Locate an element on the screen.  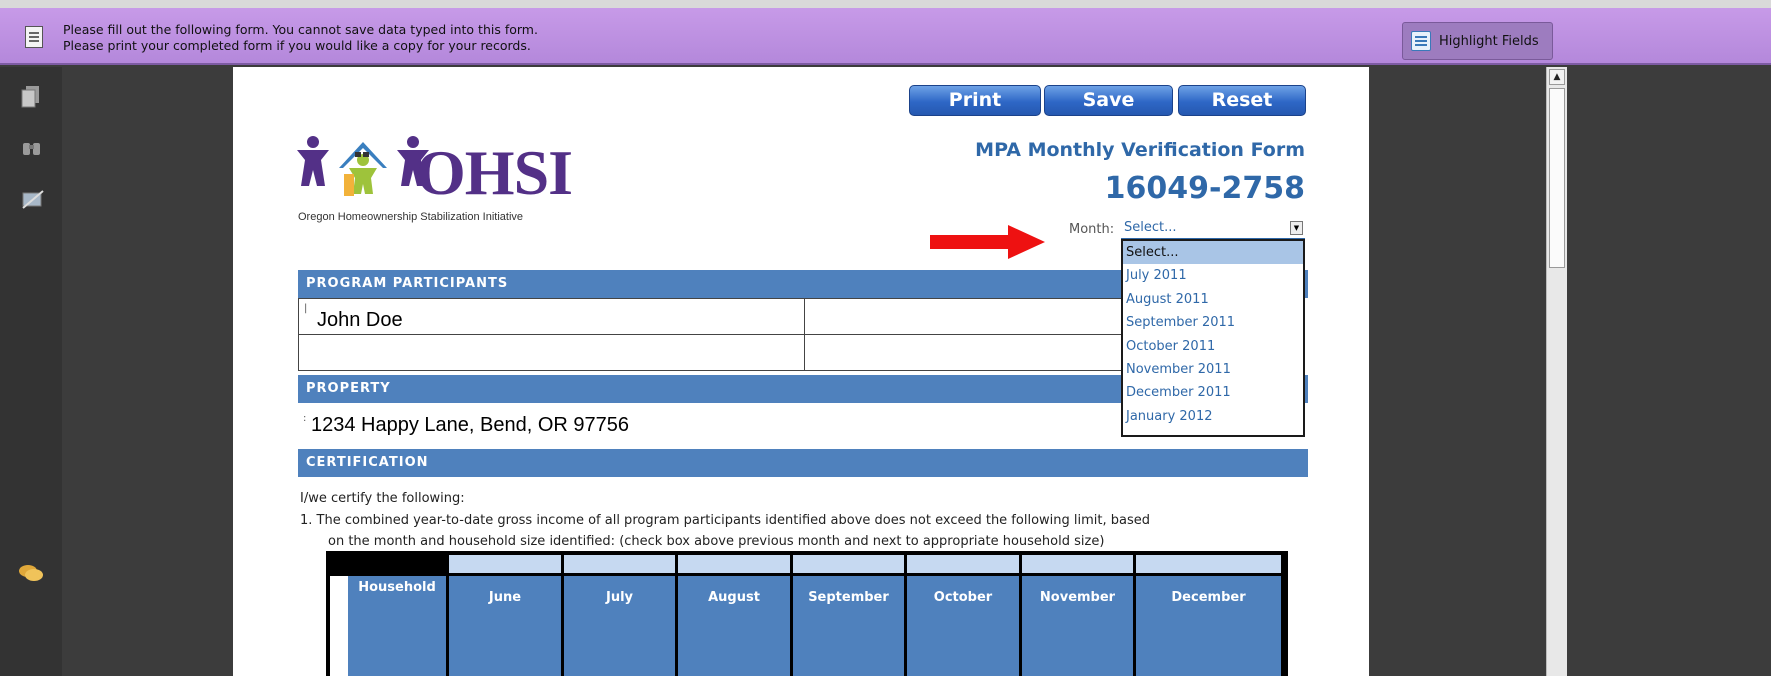
section-certification: CERTIFICATION is located at coordinates (803, 463).